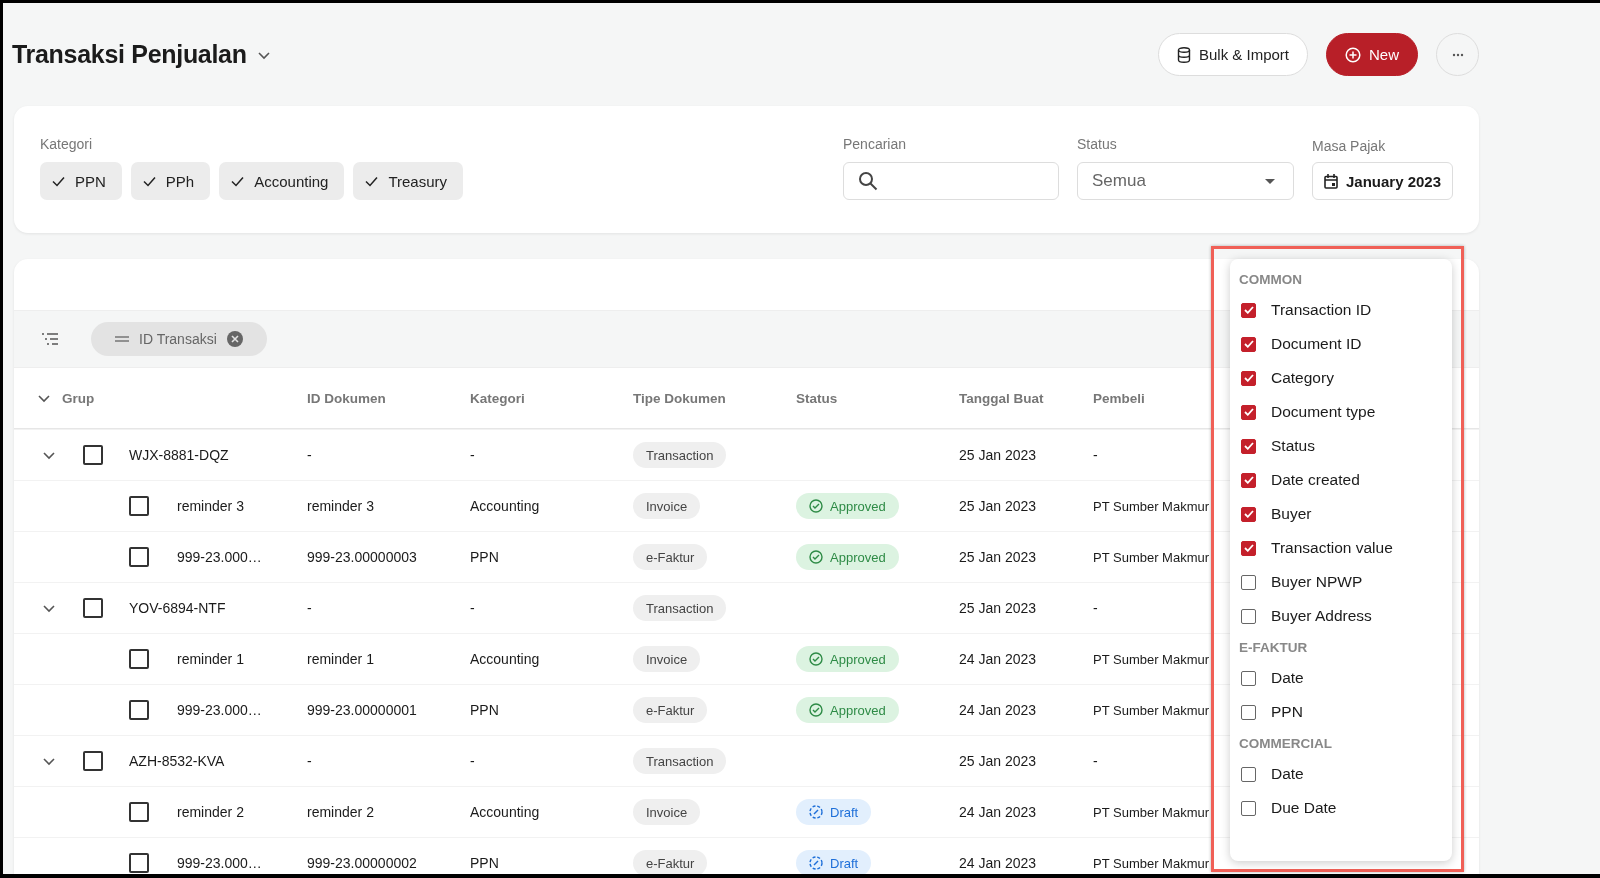 The width and height of the screenshot is (1600, 878). I want to click on menu-item: Due Date, so click(1304, 808).